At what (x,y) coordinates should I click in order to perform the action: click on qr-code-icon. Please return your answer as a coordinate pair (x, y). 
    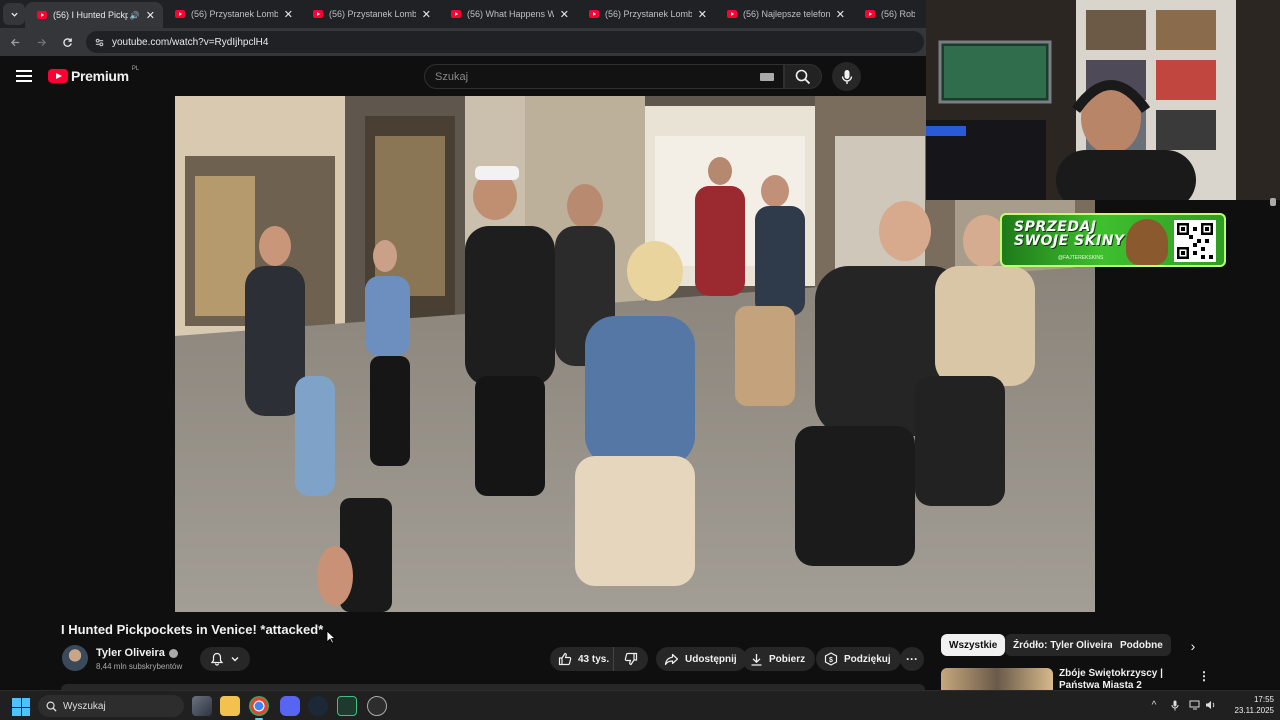
    Looking at the image, I should click on (1195, 241).